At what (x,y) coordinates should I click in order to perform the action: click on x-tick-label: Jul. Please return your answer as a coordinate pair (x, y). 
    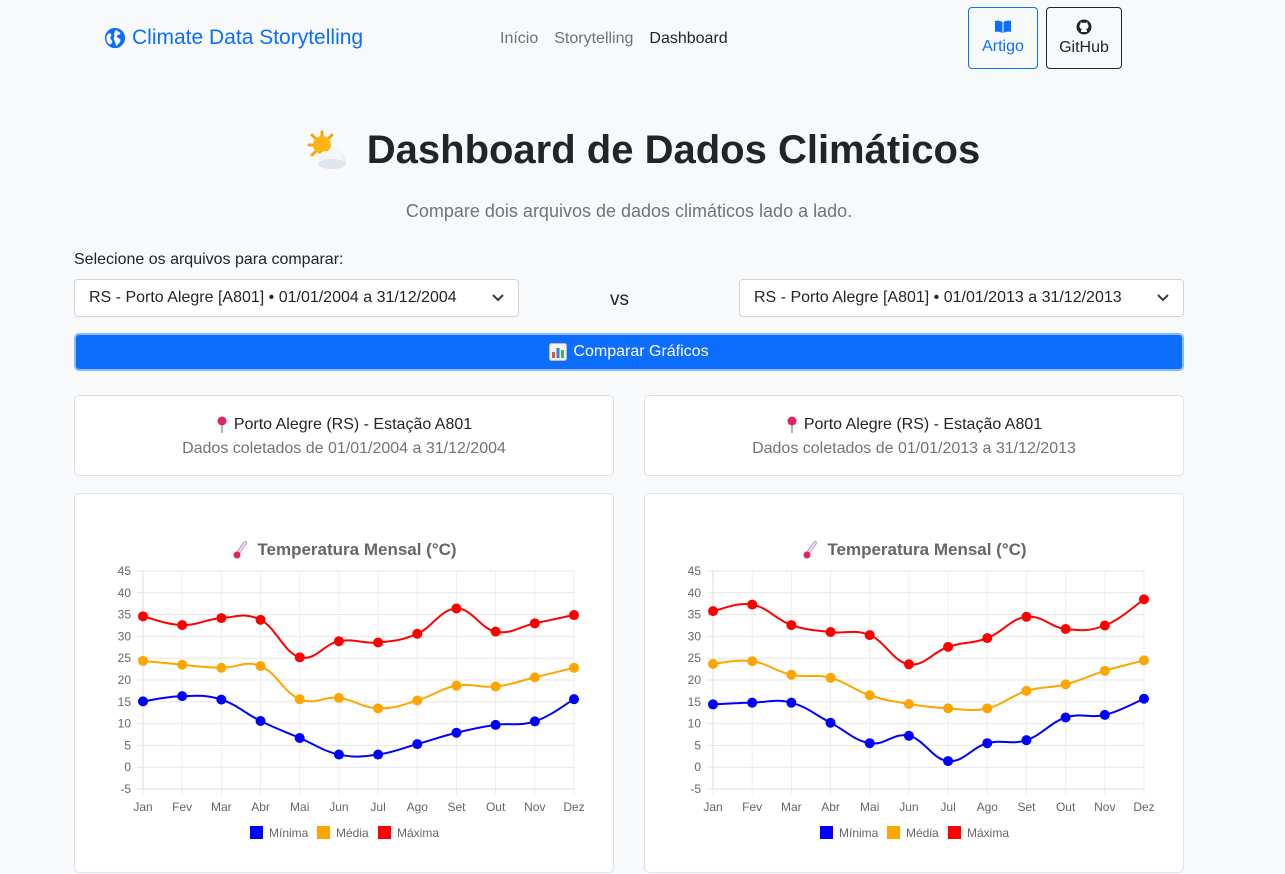
    Looking at the image, I should click on (947, 807).